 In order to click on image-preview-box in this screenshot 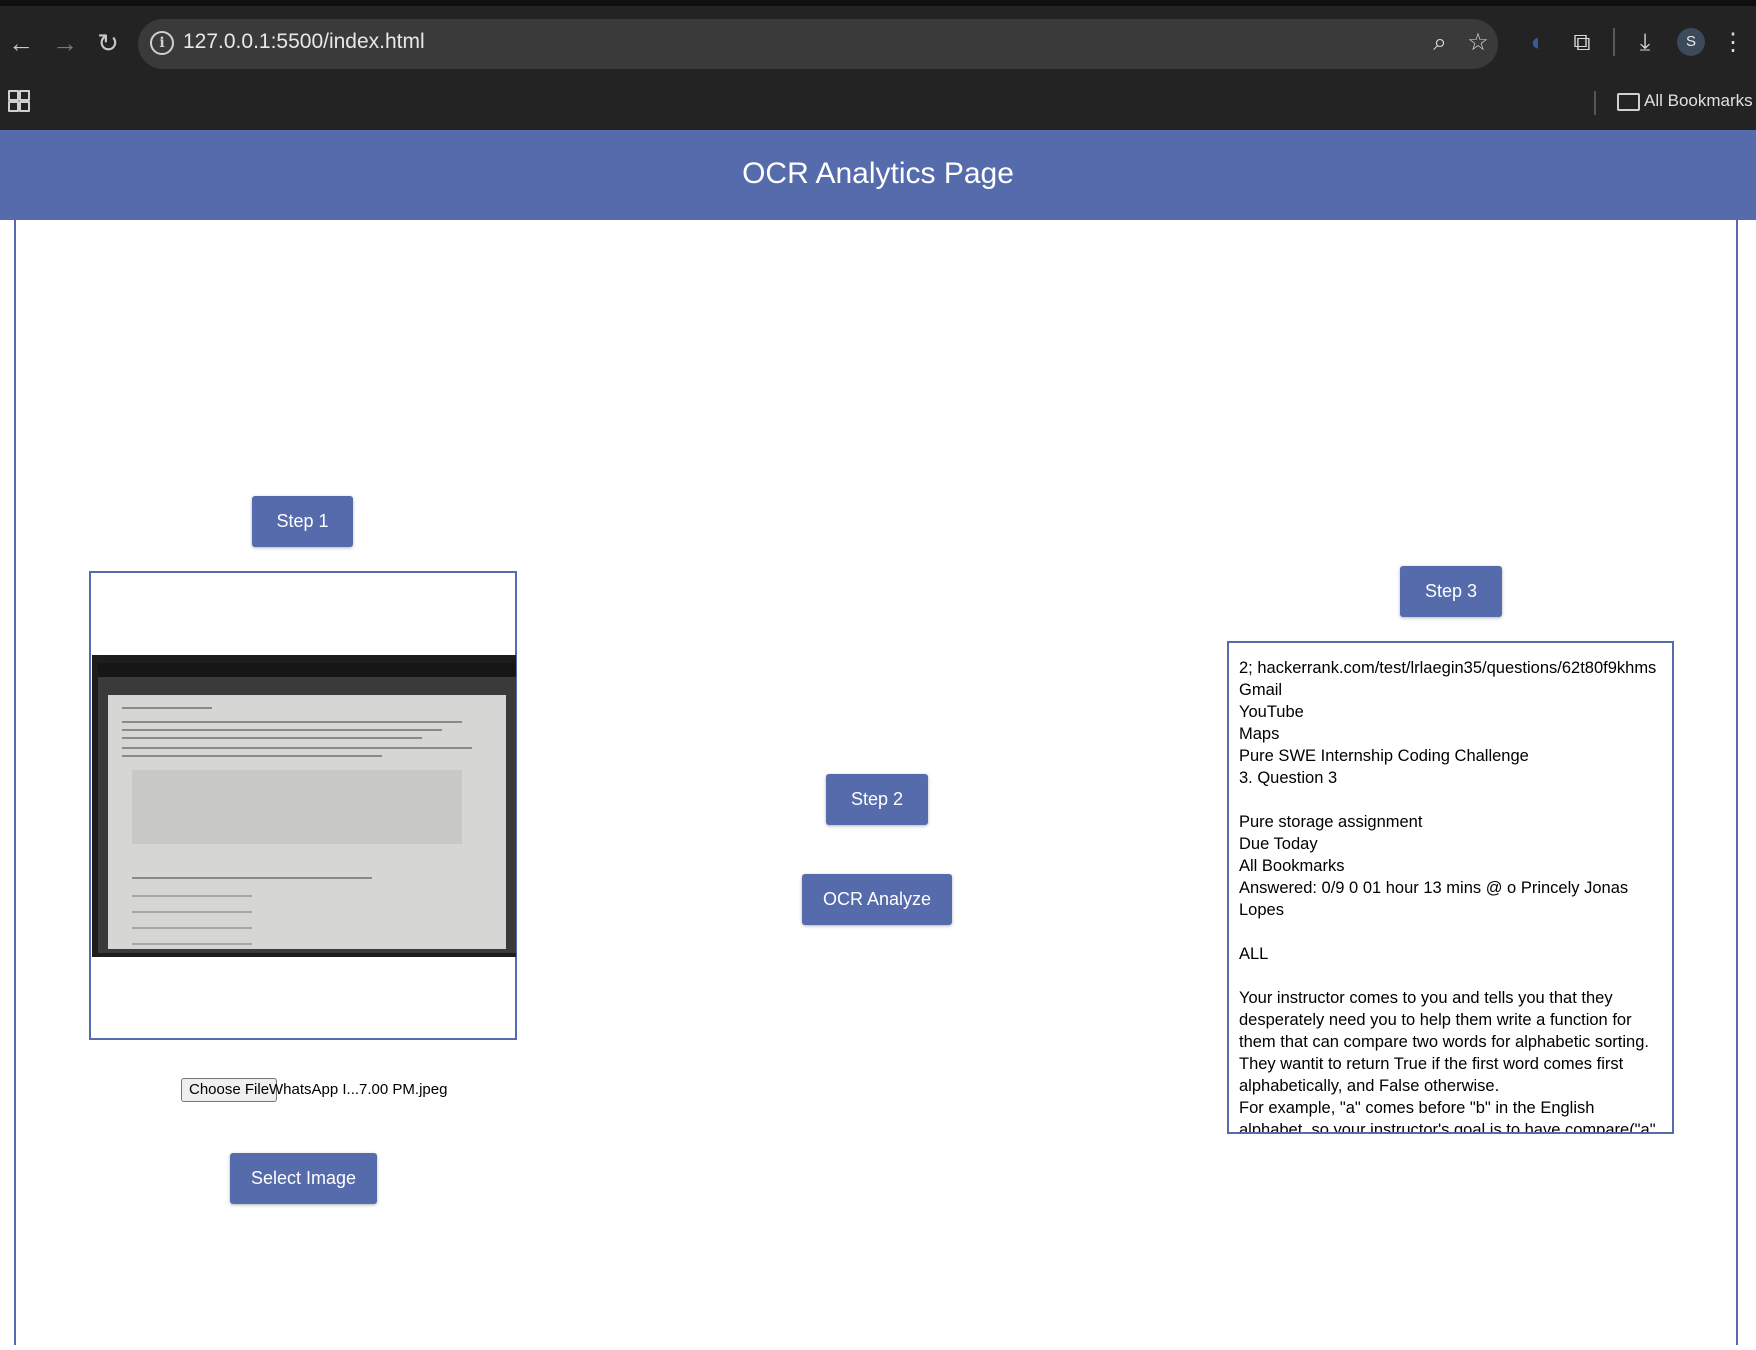, I will do `click(303, 805)`.